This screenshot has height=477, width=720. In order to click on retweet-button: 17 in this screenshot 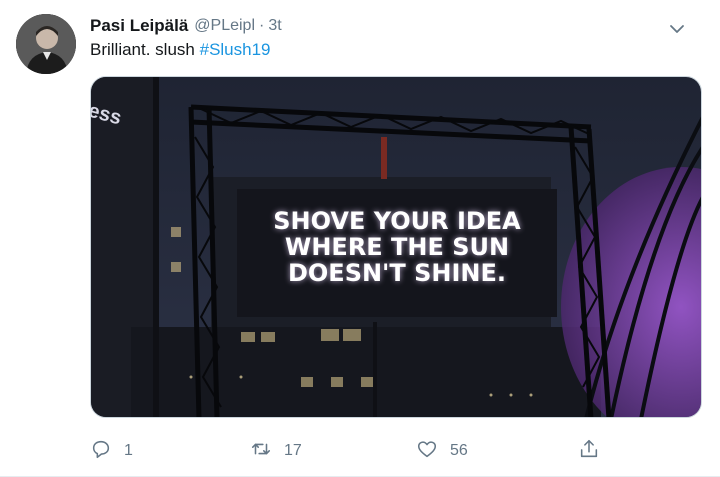, I will do `click(276, 451)`.